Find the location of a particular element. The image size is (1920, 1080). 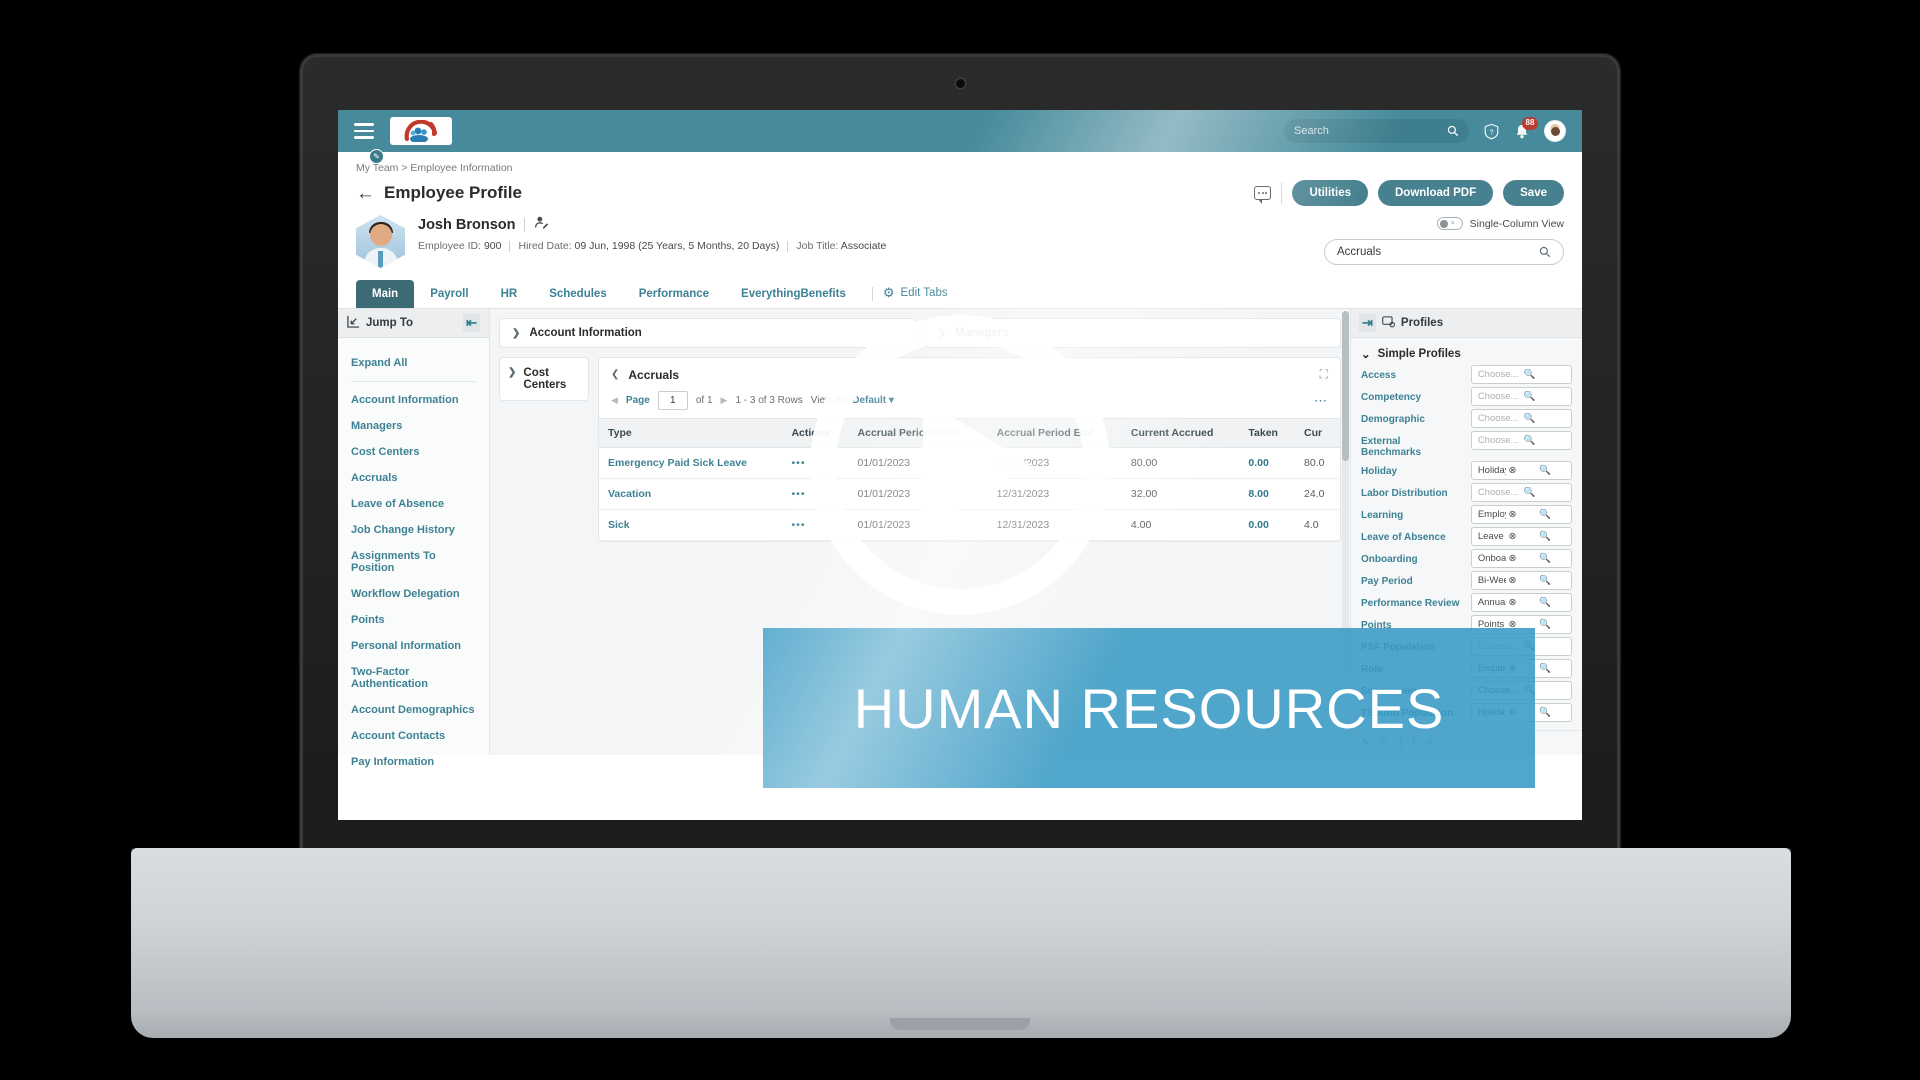

collapse-left-icon: ⇤ is located at coordinates (471, 323).